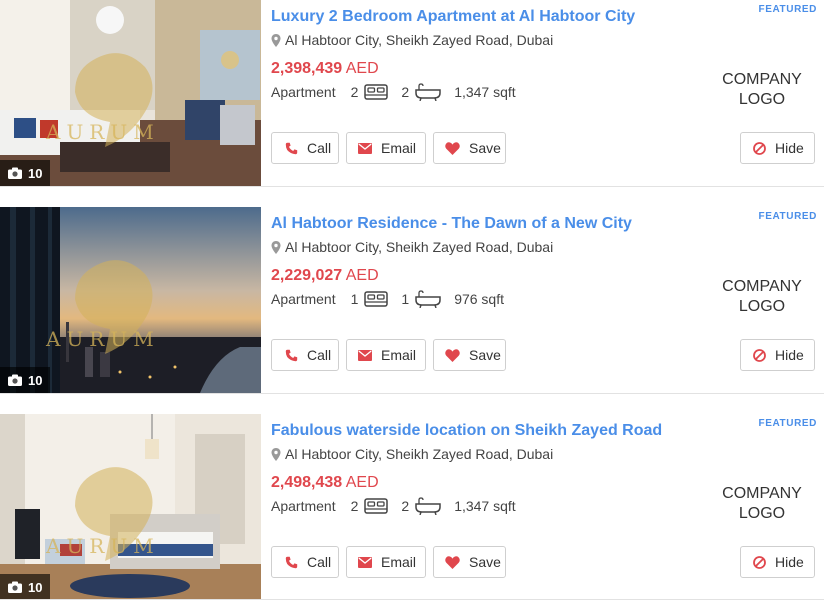  Describe the element at coordinates (479, 299) in the screenshot. I see `area: 976 sqft` at that location.